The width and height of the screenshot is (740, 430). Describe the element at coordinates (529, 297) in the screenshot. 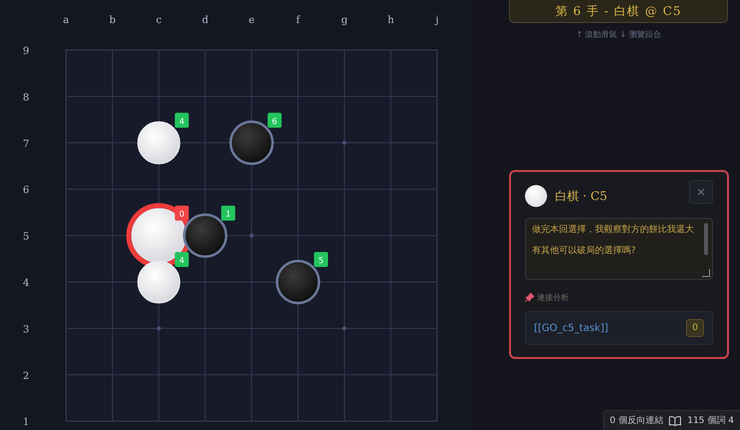

I see `pin-icon` at that location.